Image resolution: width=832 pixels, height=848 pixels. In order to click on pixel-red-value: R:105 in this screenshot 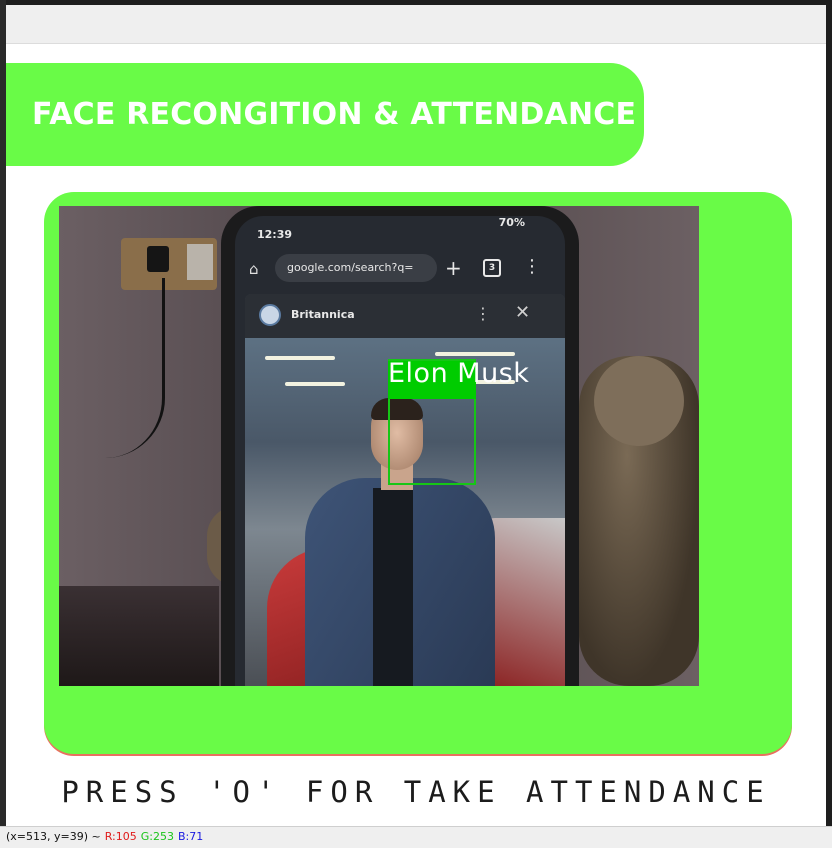, I will do `click(120, 836)`.